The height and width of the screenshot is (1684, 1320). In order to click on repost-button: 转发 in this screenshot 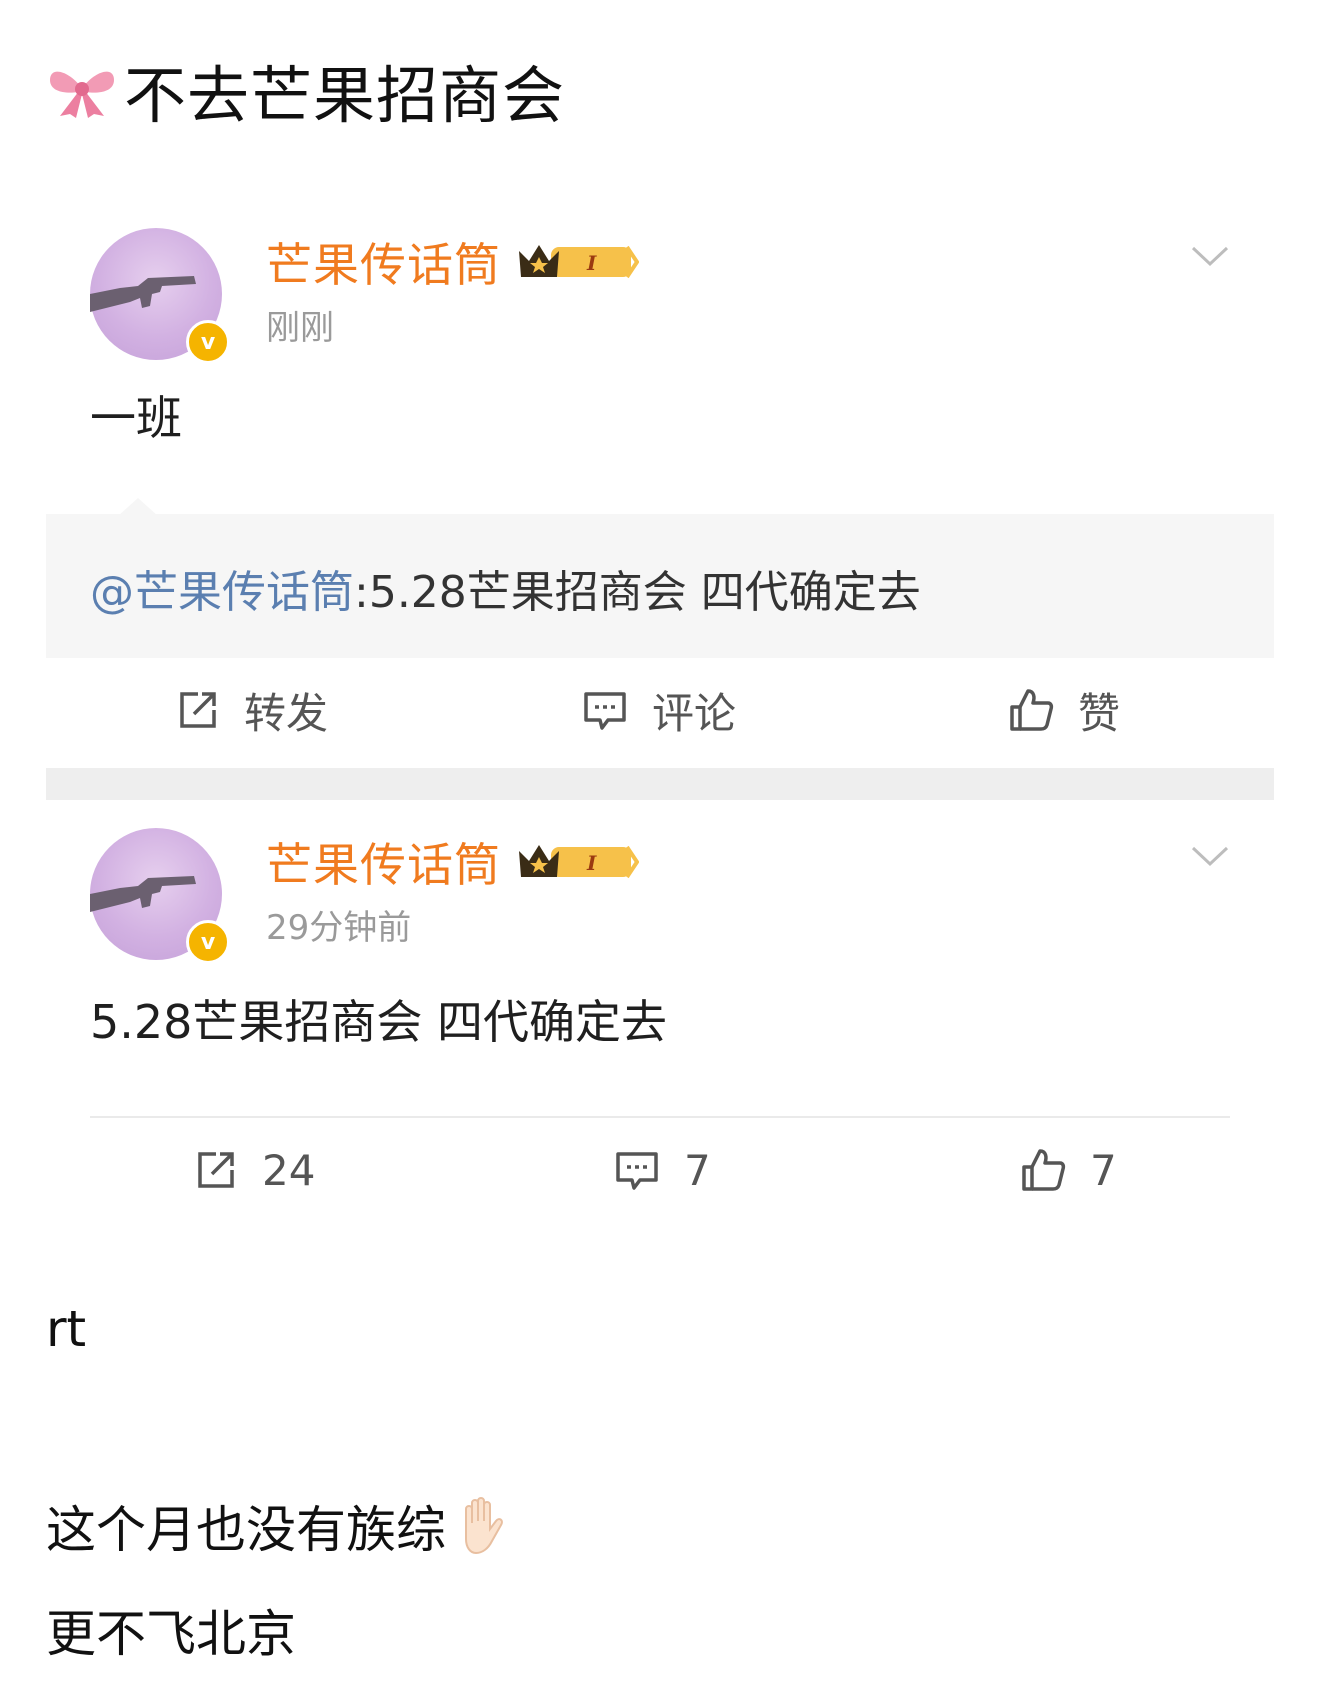, I will do `click(252, 710)`.